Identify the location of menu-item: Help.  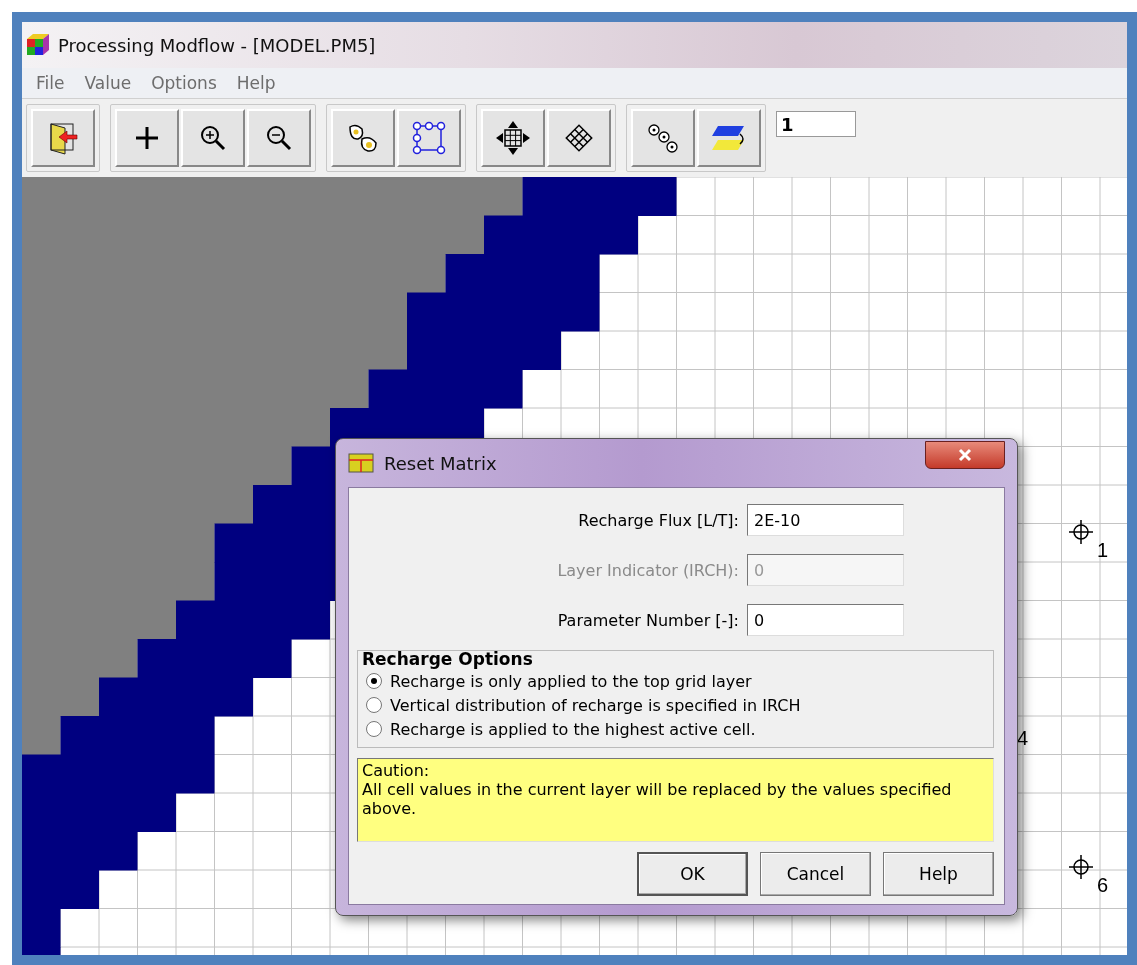
(256, 83).